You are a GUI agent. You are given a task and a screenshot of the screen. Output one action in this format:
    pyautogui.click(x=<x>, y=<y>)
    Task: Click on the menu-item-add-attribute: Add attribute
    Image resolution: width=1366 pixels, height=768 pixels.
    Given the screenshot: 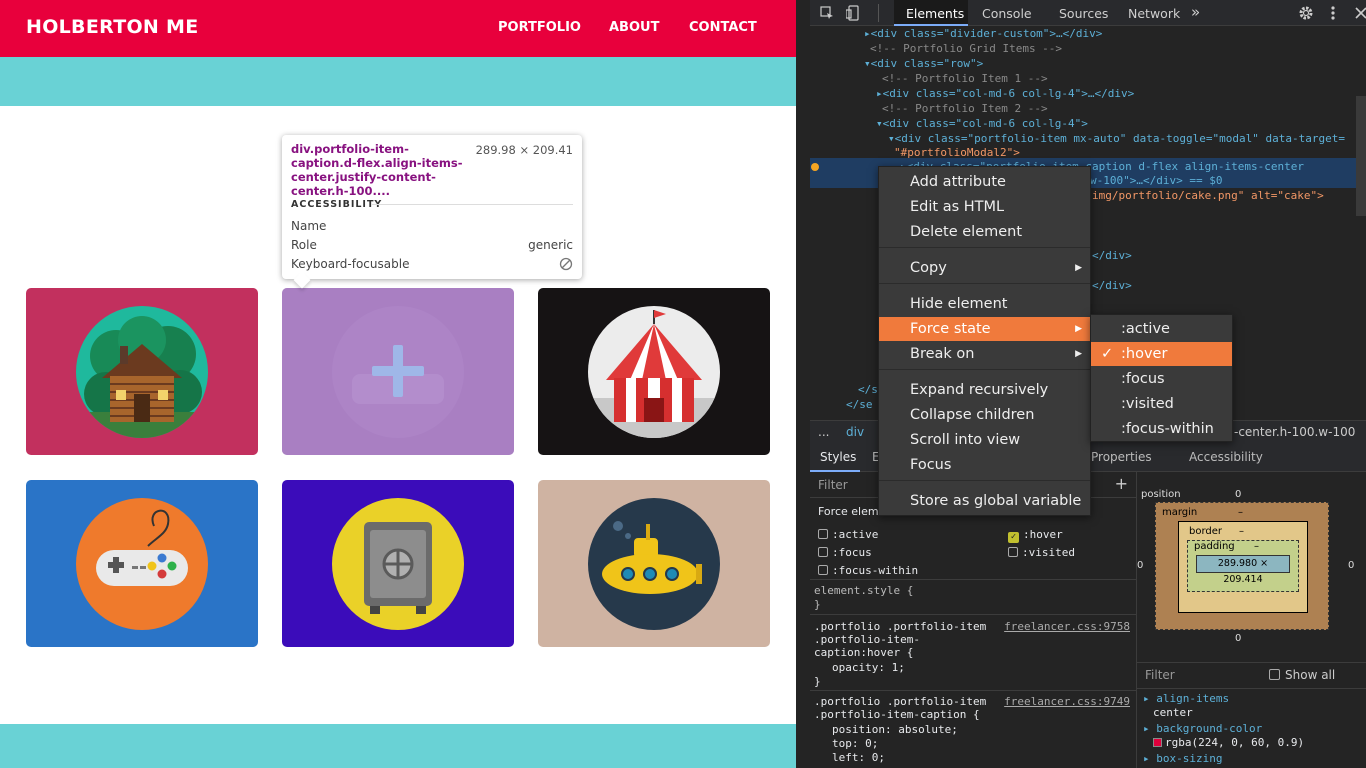 What is the action you would take?
    pyautogui.click(x=984, y=182)
    